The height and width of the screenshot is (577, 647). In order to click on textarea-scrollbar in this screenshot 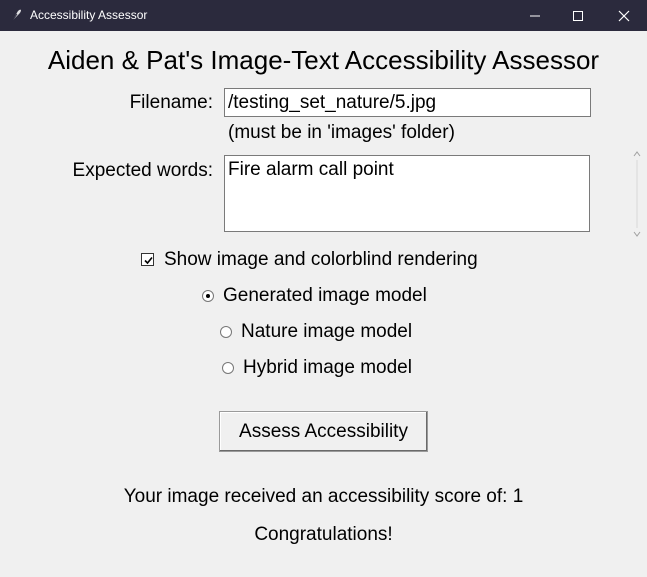, I will do `click(637, 194)`.